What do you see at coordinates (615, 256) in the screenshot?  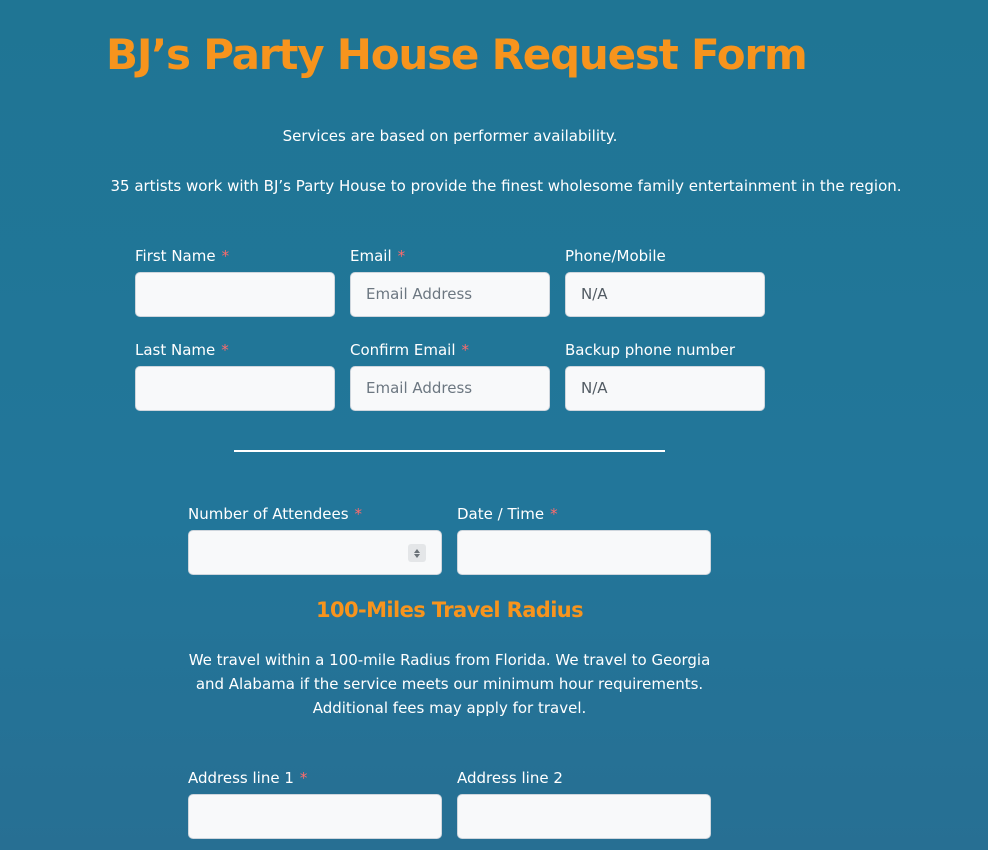 I see `phone-label: Phone/Mobile` at bounding box center [615, 256].